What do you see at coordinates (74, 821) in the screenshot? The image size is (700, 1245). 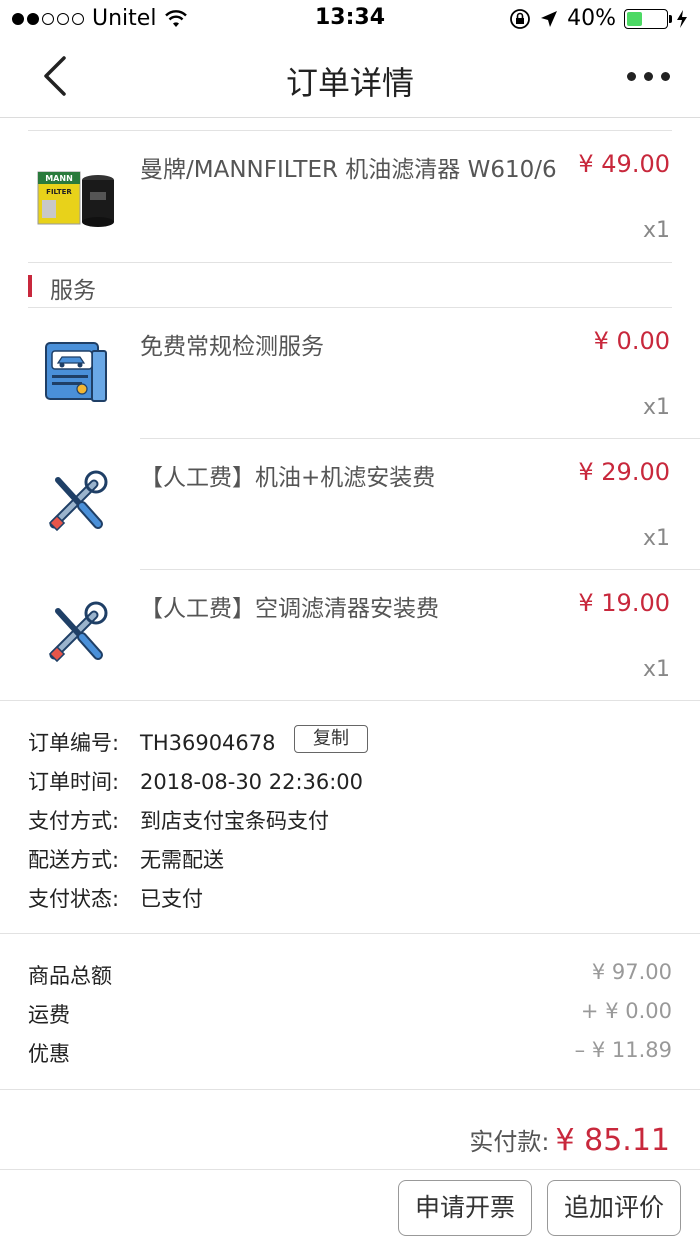 I see `payment-method-label: 支付方式:` at bounding box center [74, 821].